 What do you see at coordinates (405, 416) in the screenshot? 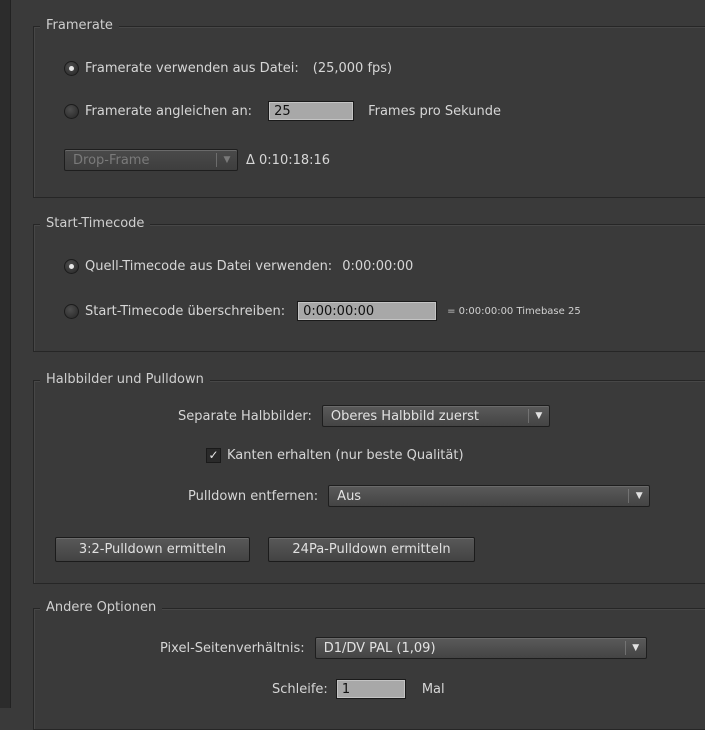
I see `separate-fields-value: Oberes Halbbild zuerst` at bounding box center [405, 416].